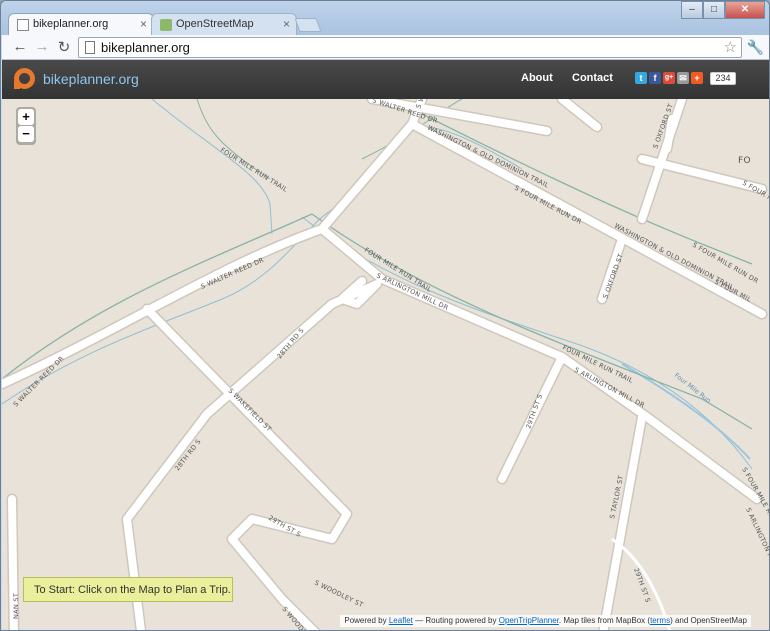 The width and height of the screenshot is (770, 631). Describe the element at coordinates (537, 78) in the screenshot. I see `nav-about: About` at that location.